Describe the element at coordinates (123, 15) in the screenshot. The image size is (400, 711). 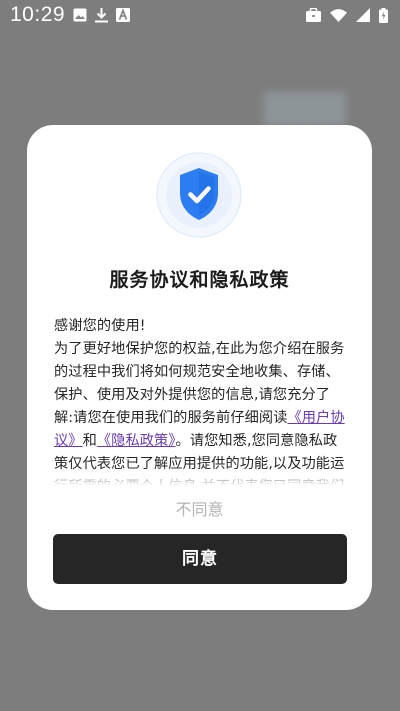
I see `font-icon` at that location.